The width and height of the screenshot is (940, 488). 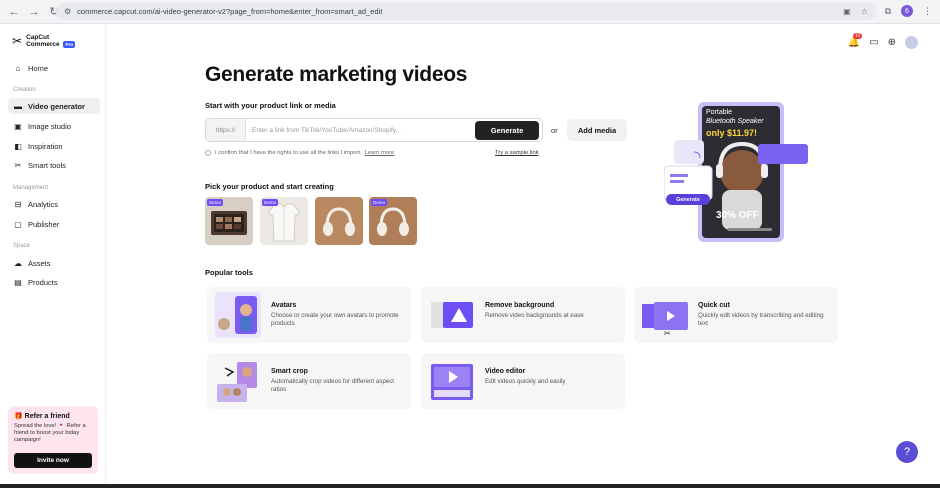 What do you see at coordinates (18, 204) in the screenshot?
I see `analytics-icon: ⊟` at bounding box center [18, 204].